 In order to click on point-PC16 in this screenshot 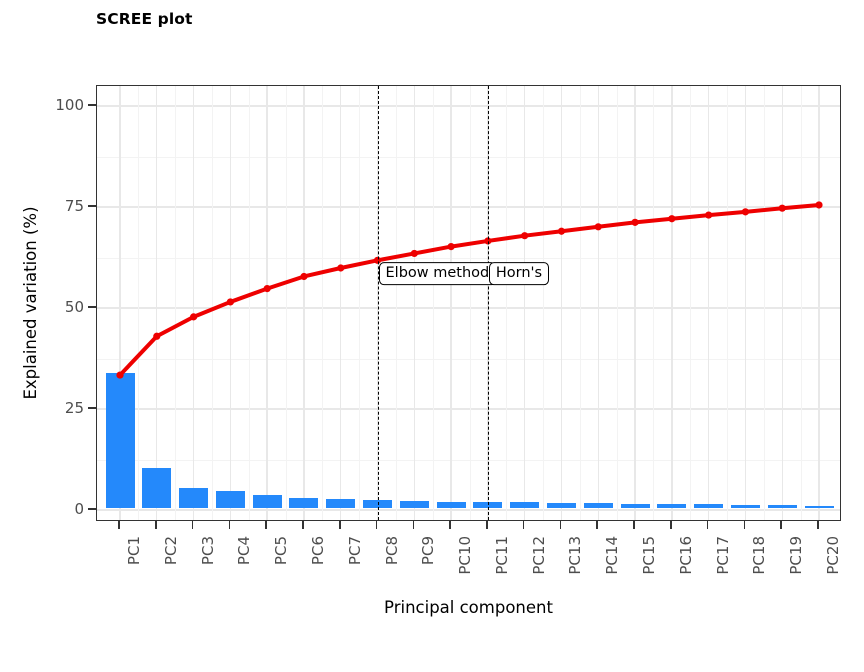, I will do `click(672, 219)`.